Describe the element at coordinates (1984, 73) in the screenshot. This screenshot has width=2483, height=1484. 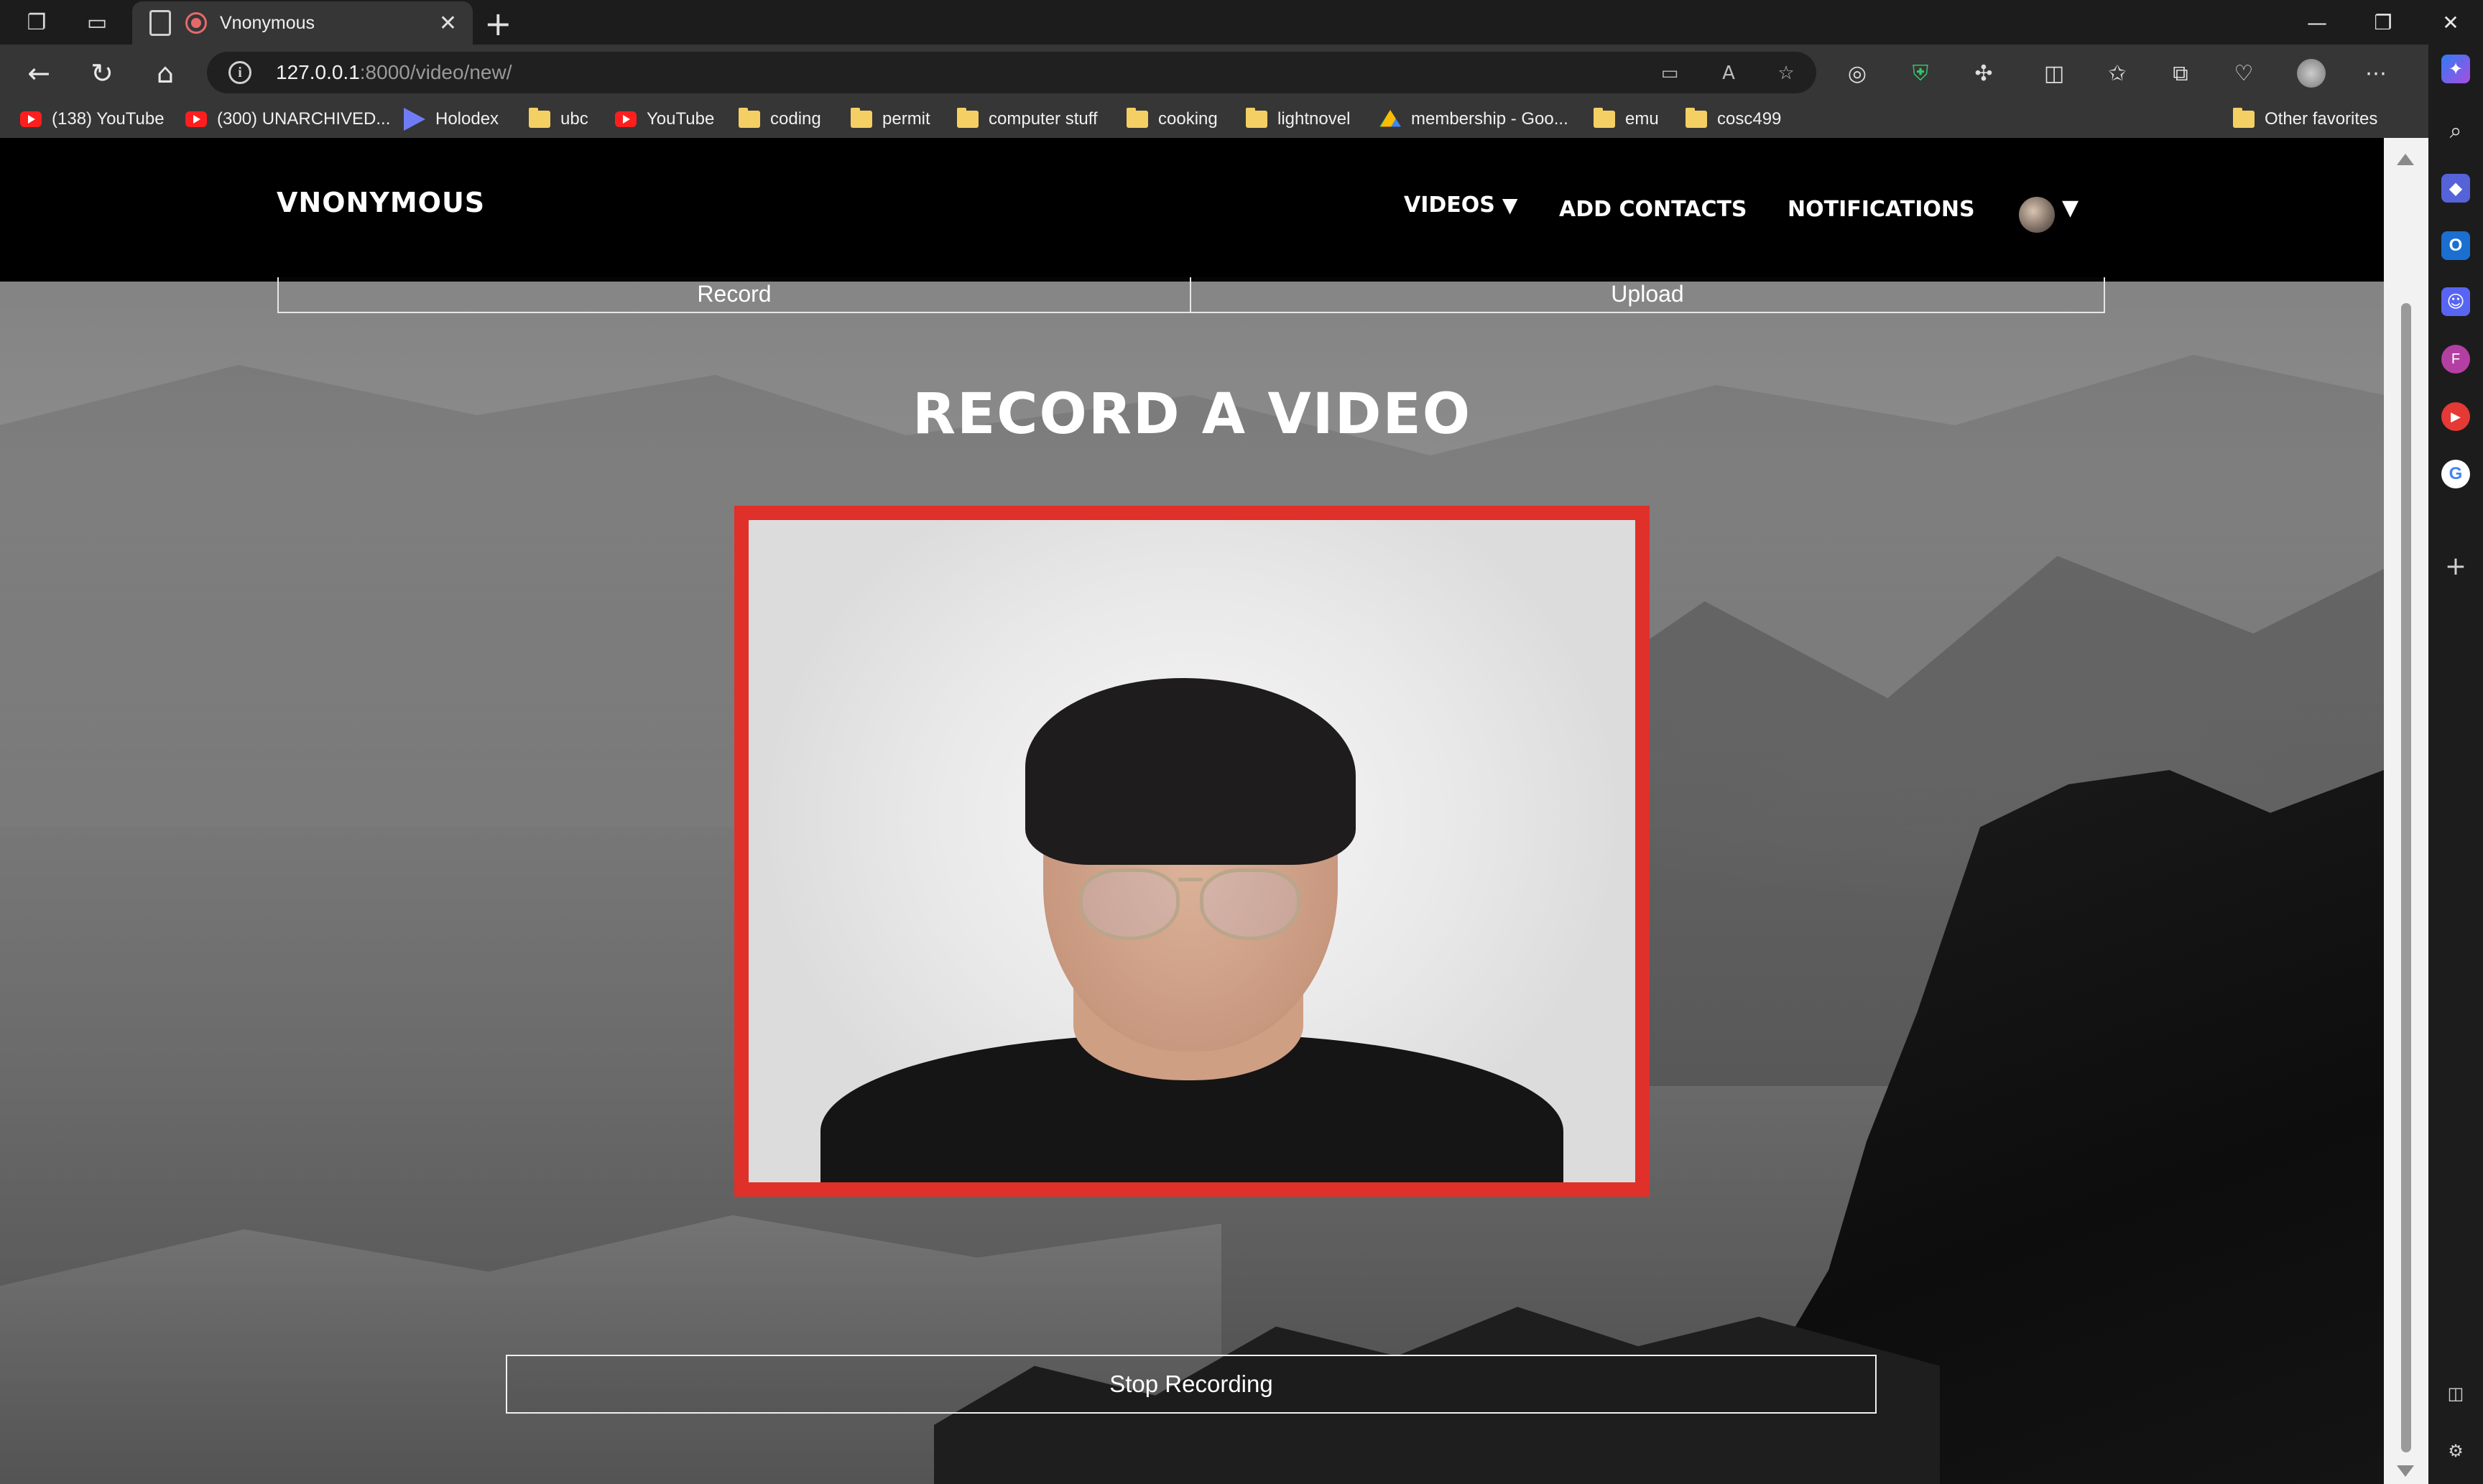
I see `extensions-icon: ✣` at that location.